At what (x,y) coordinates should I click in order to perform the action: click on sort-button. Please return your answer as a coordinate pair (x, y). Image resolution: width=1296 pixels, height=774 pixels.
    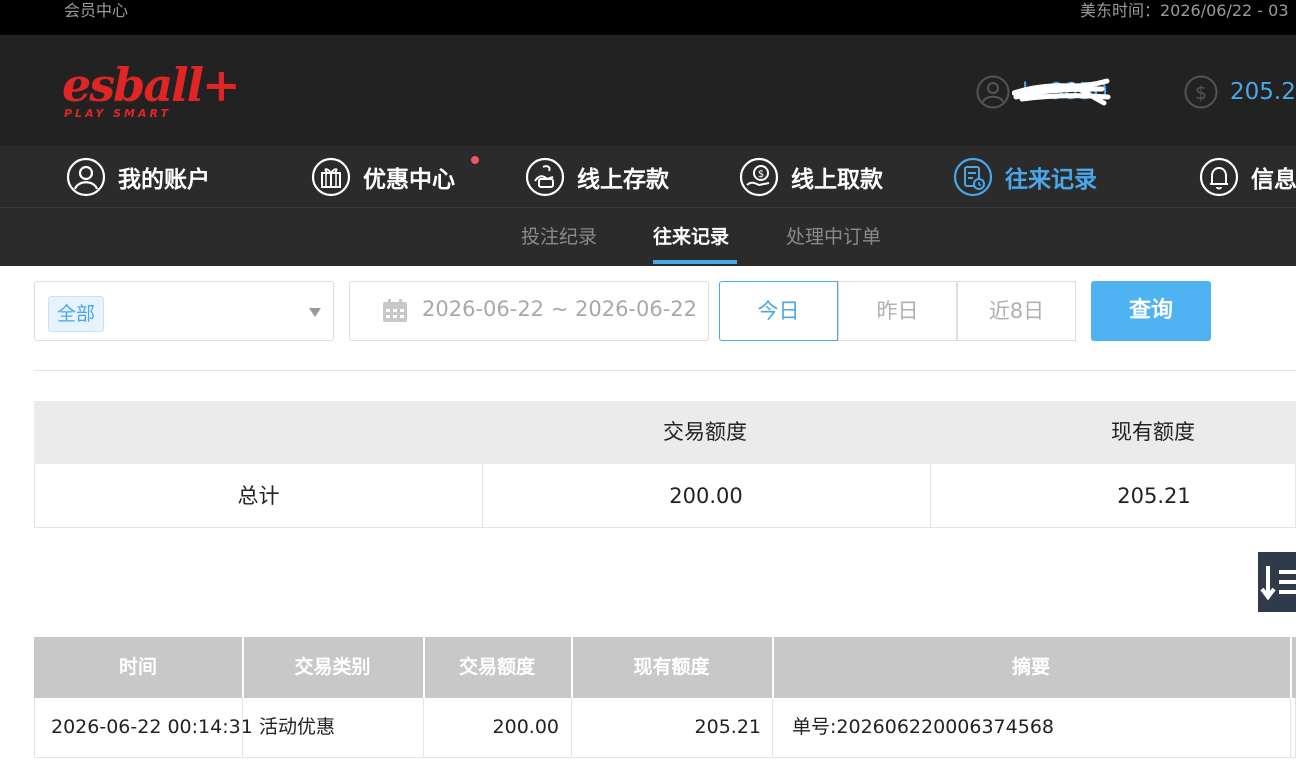
    Looking at the image, I should click on (1277, 582).